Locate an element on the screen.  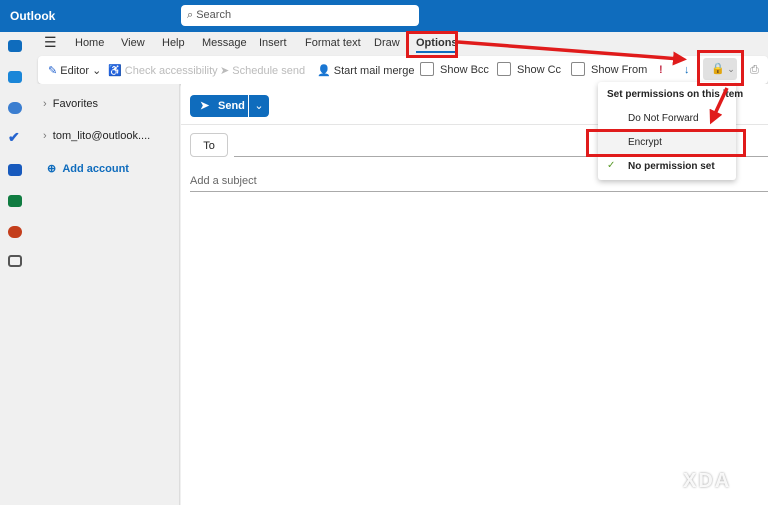
arrow-to-lock is located at coordinates (572, 53).